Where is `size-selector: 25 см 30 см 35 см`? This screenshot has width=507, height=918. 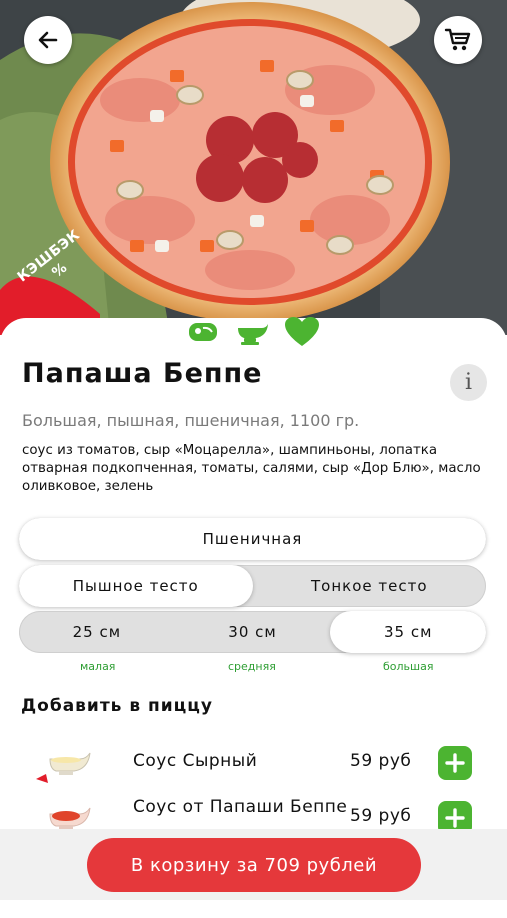 size-selector: 25 см 30 см 35 см is located at coordinates (253, 632).